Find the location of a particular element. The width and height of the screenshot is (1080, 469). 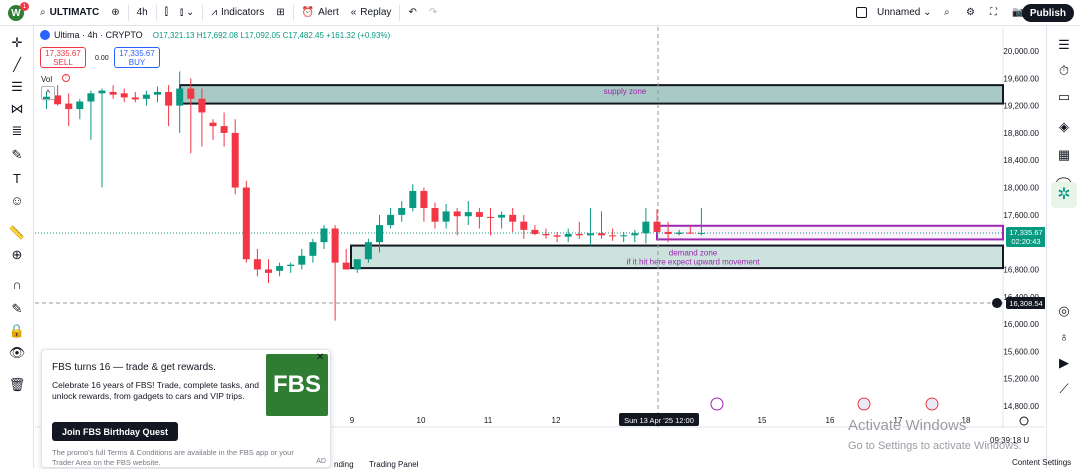

fullscreen-button: ⛶ is located at coordinates (993, 13).